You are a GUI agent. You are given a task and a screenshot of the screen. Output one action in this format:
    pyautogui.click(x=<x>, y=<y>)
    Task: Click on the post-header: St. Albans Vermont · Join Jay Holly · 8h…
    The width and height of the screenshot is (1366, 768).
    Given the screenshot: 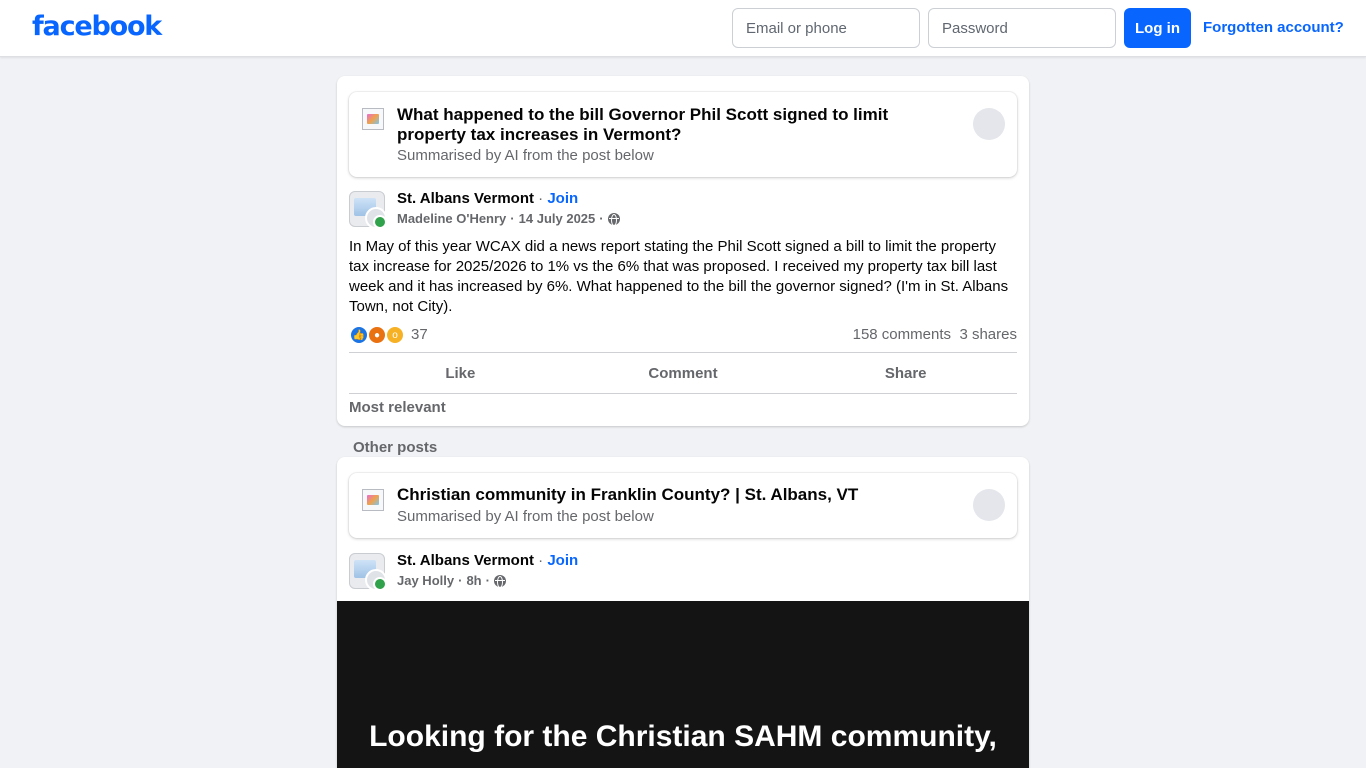 What is the action you would take?
    pyautogui.click(x=683, y=572)
    